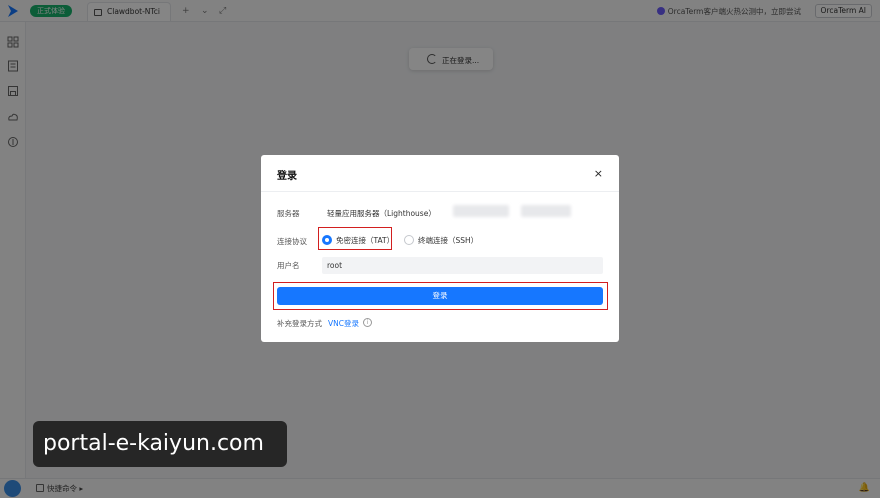 This screenshot has width=880, height=498. Describe the element at coordinates (299, 323) in the screenshot. I see `extra-login-label: 补充登录方式` at that location.